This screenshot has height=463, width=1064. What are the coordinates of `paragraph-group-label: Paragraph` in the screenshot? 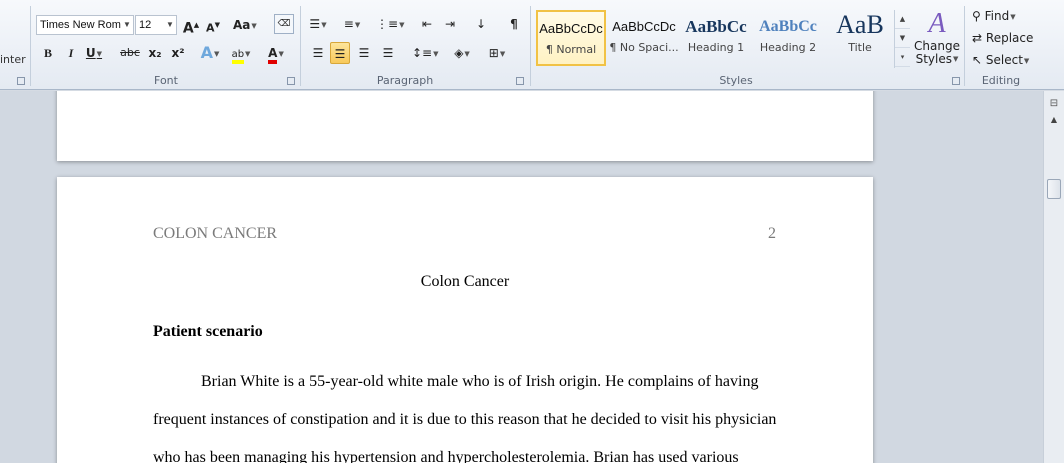 It's located at (405, 80).